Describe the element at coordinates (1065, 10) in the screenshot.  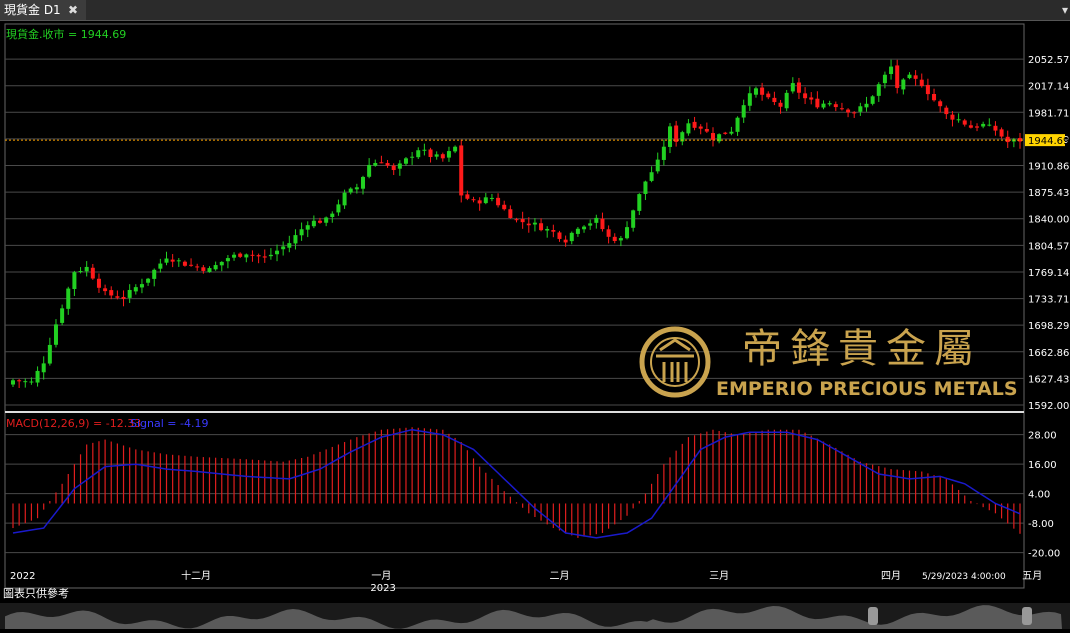
I see `chevron-down-icon: ▾` at that location.